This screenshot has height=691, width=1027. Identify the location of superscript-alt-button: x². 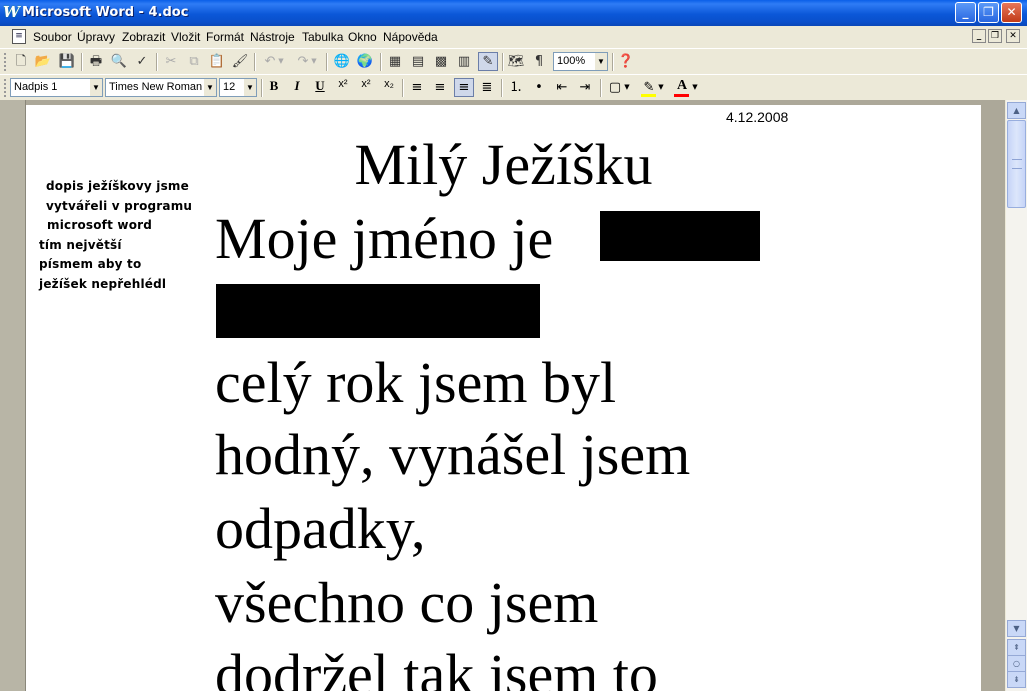
(366, 87).